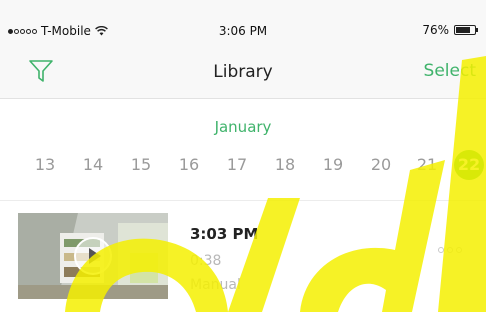  What do you see at coordinates (141, 165) in the screenshot?
I see `date-item: 15` at bounding box center [141, 165].